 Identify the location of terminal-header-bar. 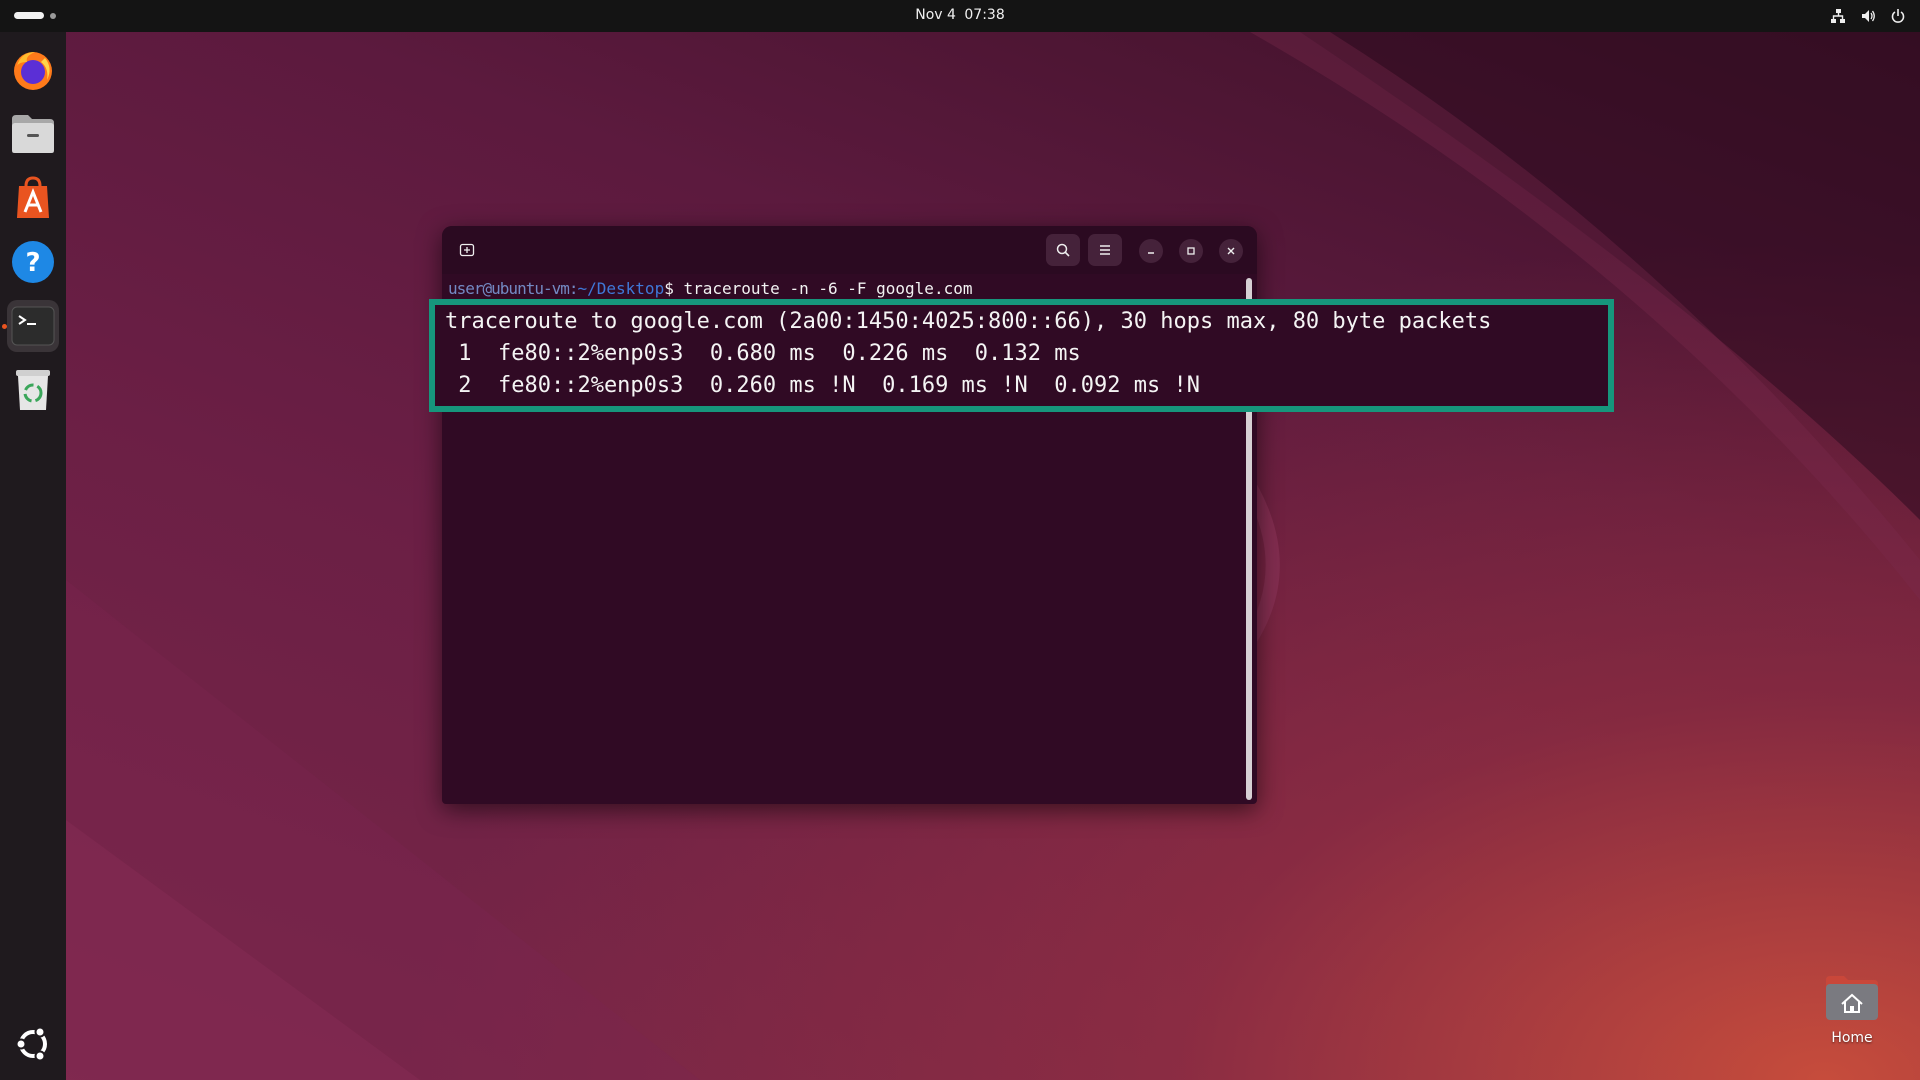
(849, 250).